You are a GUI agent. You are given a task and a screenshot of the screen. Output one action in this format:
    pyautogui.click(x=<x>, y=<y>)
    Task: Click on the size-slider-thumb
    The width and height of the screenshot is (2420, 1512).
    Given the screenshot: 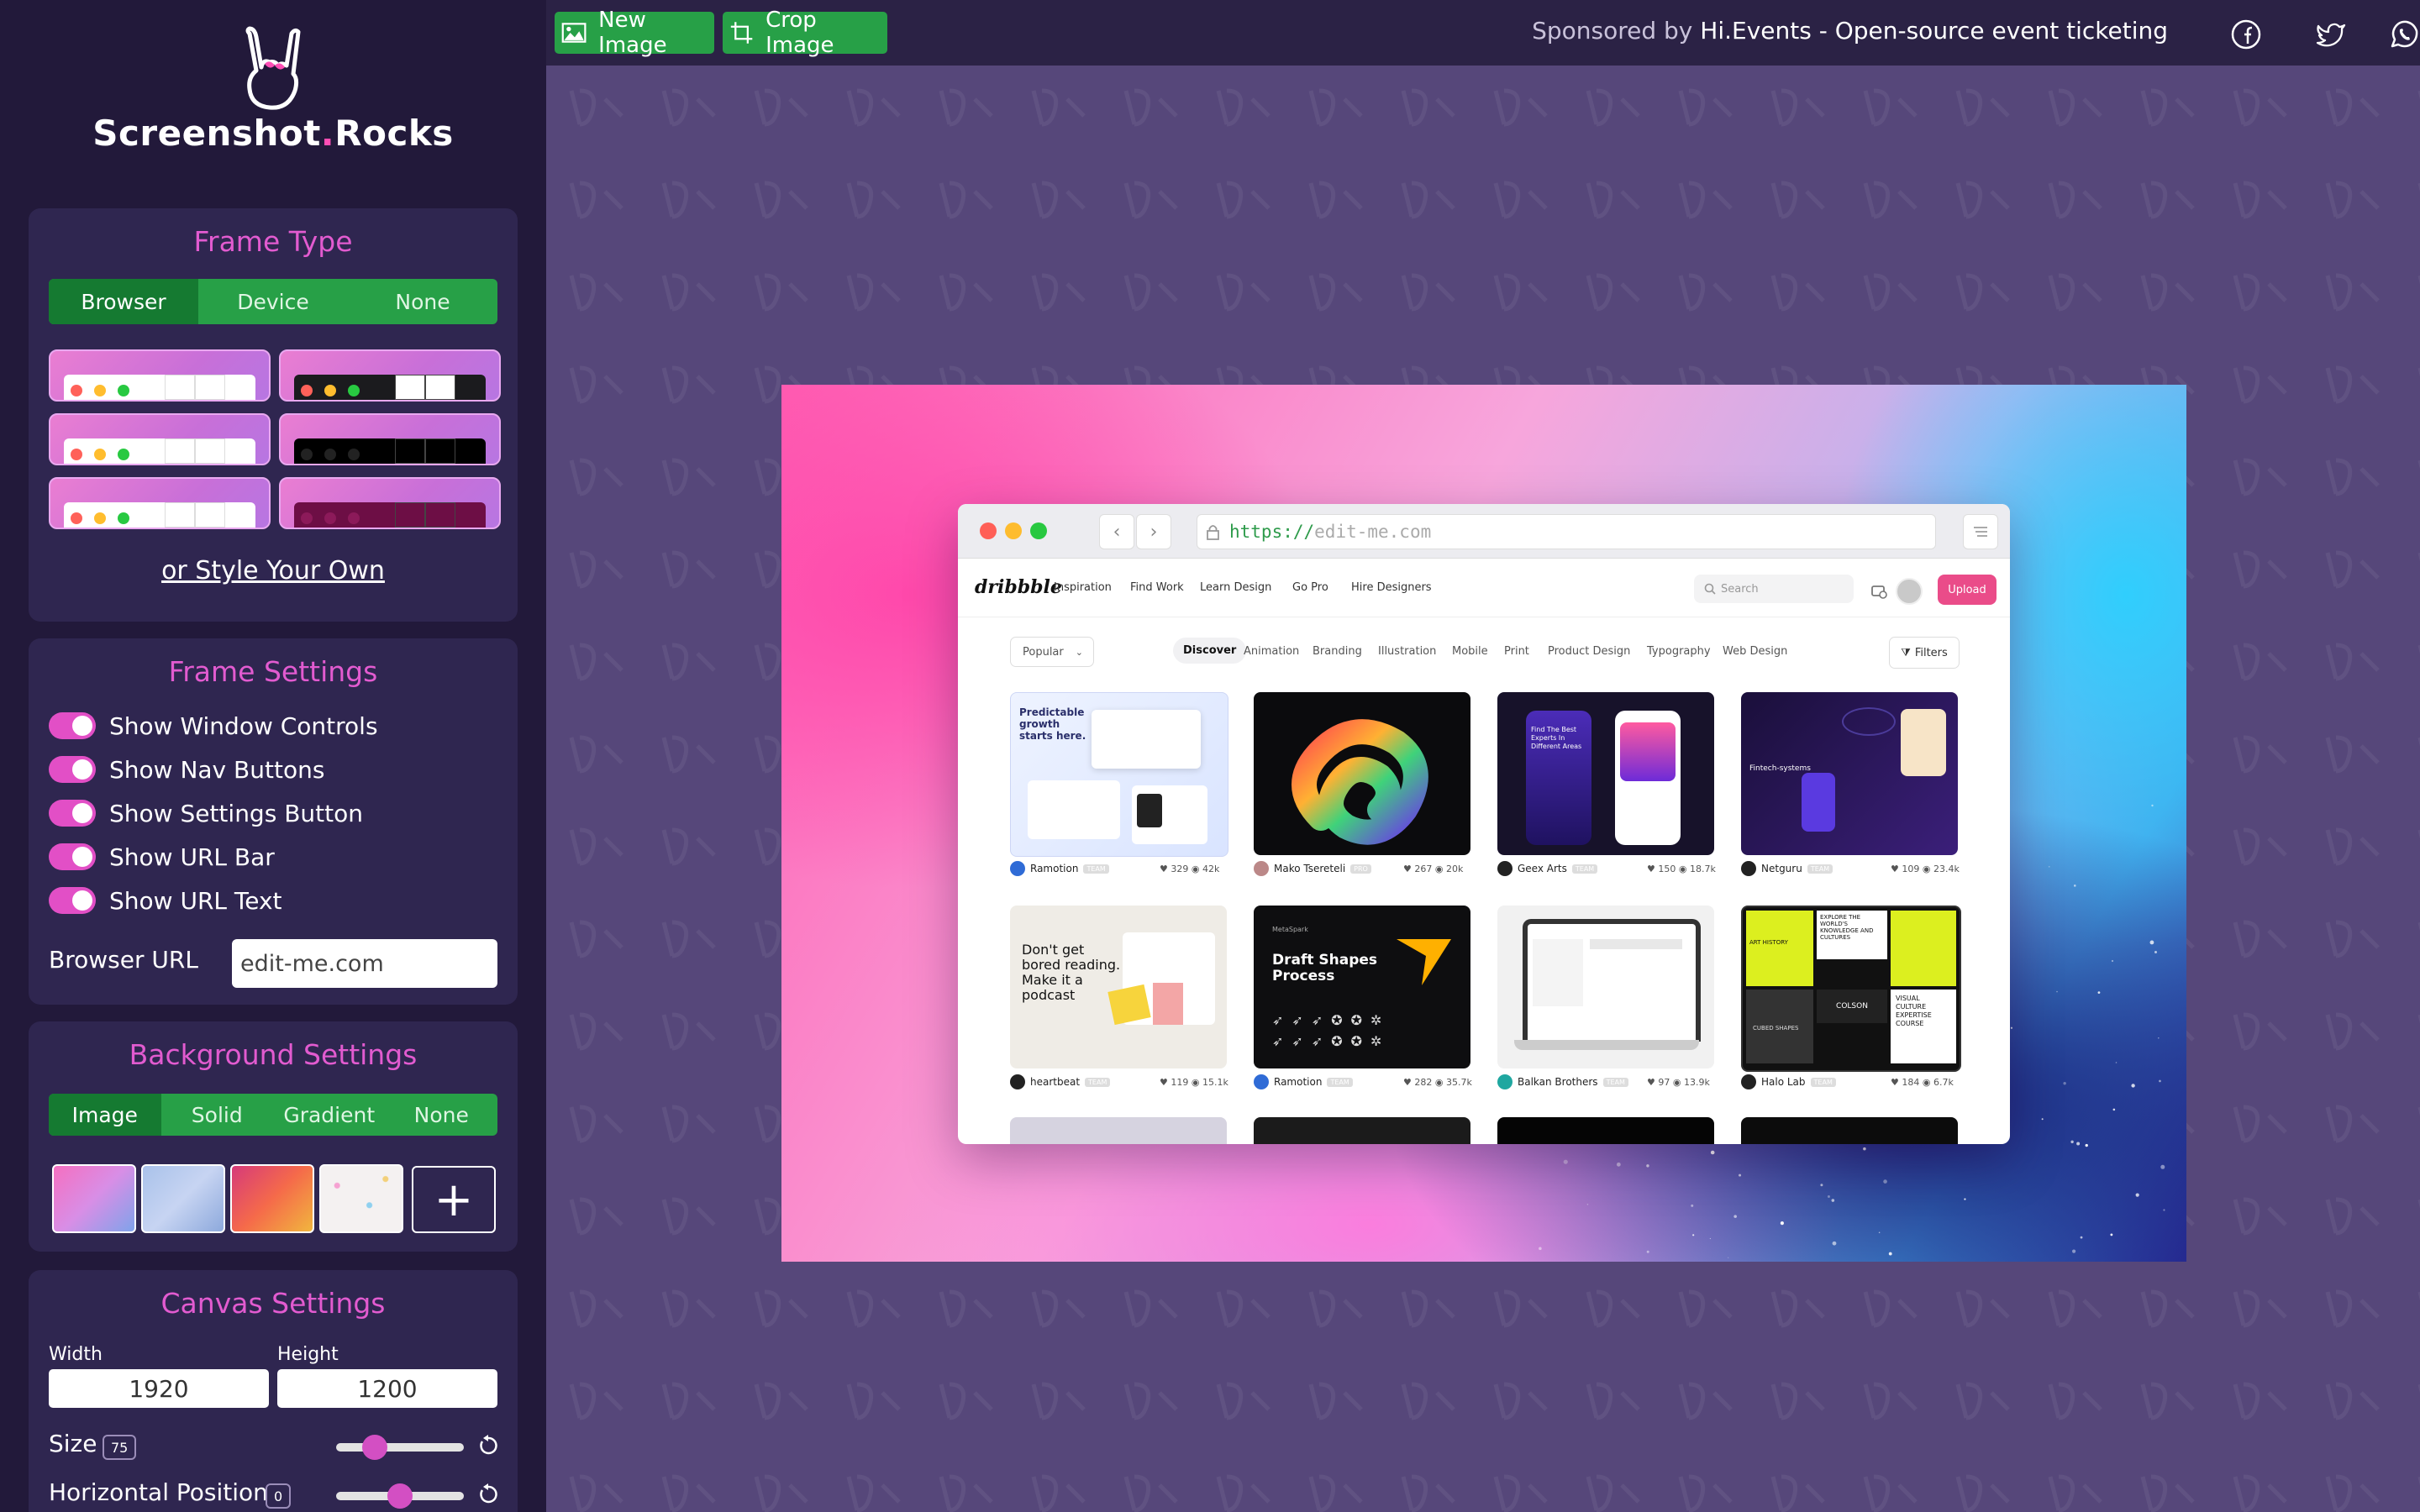 What is the action you would take?
    pyautogui.click(x=374, y=1447)
    